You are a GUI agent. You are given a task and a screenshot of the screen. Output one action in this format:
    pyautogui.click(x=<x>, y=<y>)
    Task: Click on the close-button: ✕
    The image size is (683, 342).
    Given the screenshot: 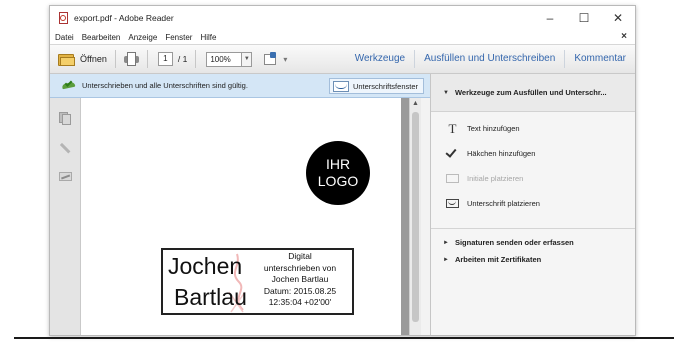 What is the action you would take?
    pyautogui.click(x=618, y=18)
    